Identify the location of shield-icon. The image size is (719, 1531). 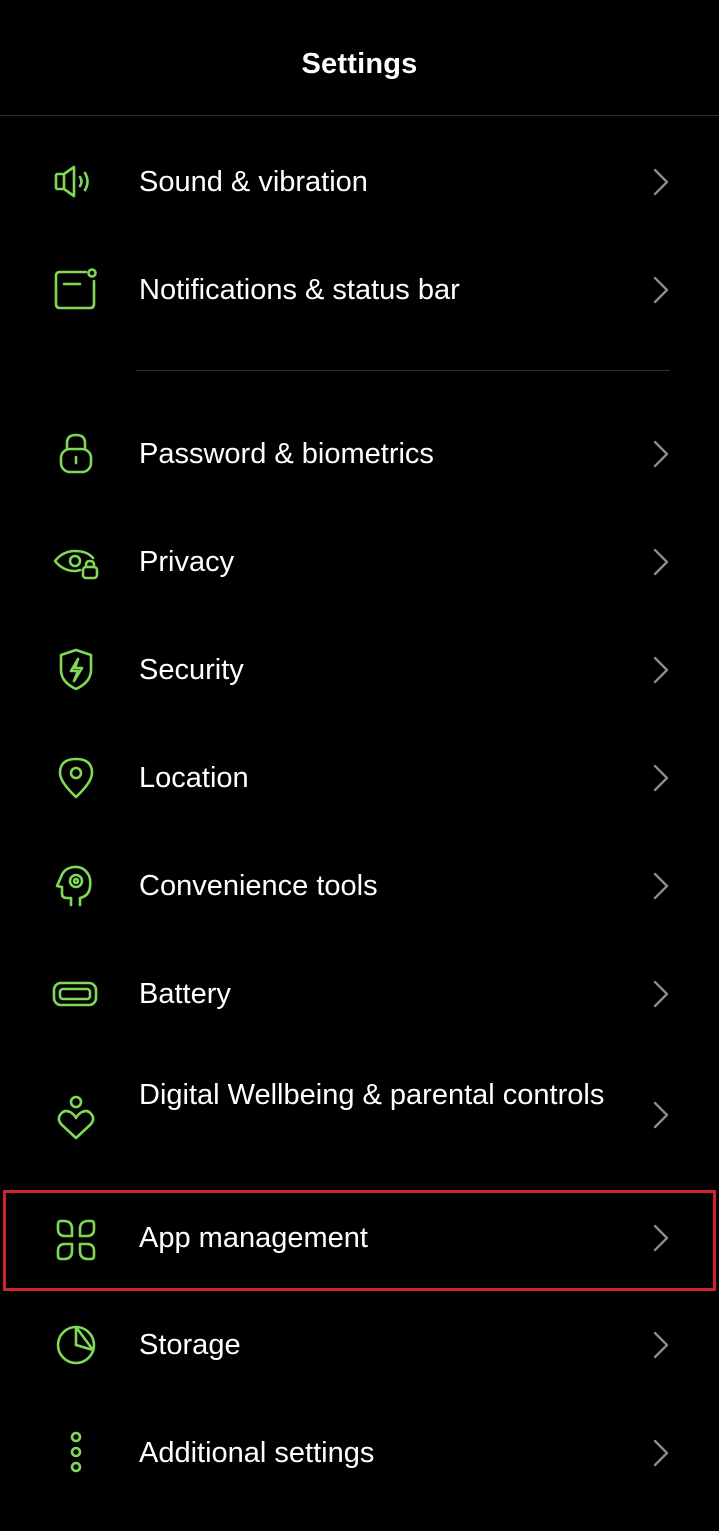
(76, 670).